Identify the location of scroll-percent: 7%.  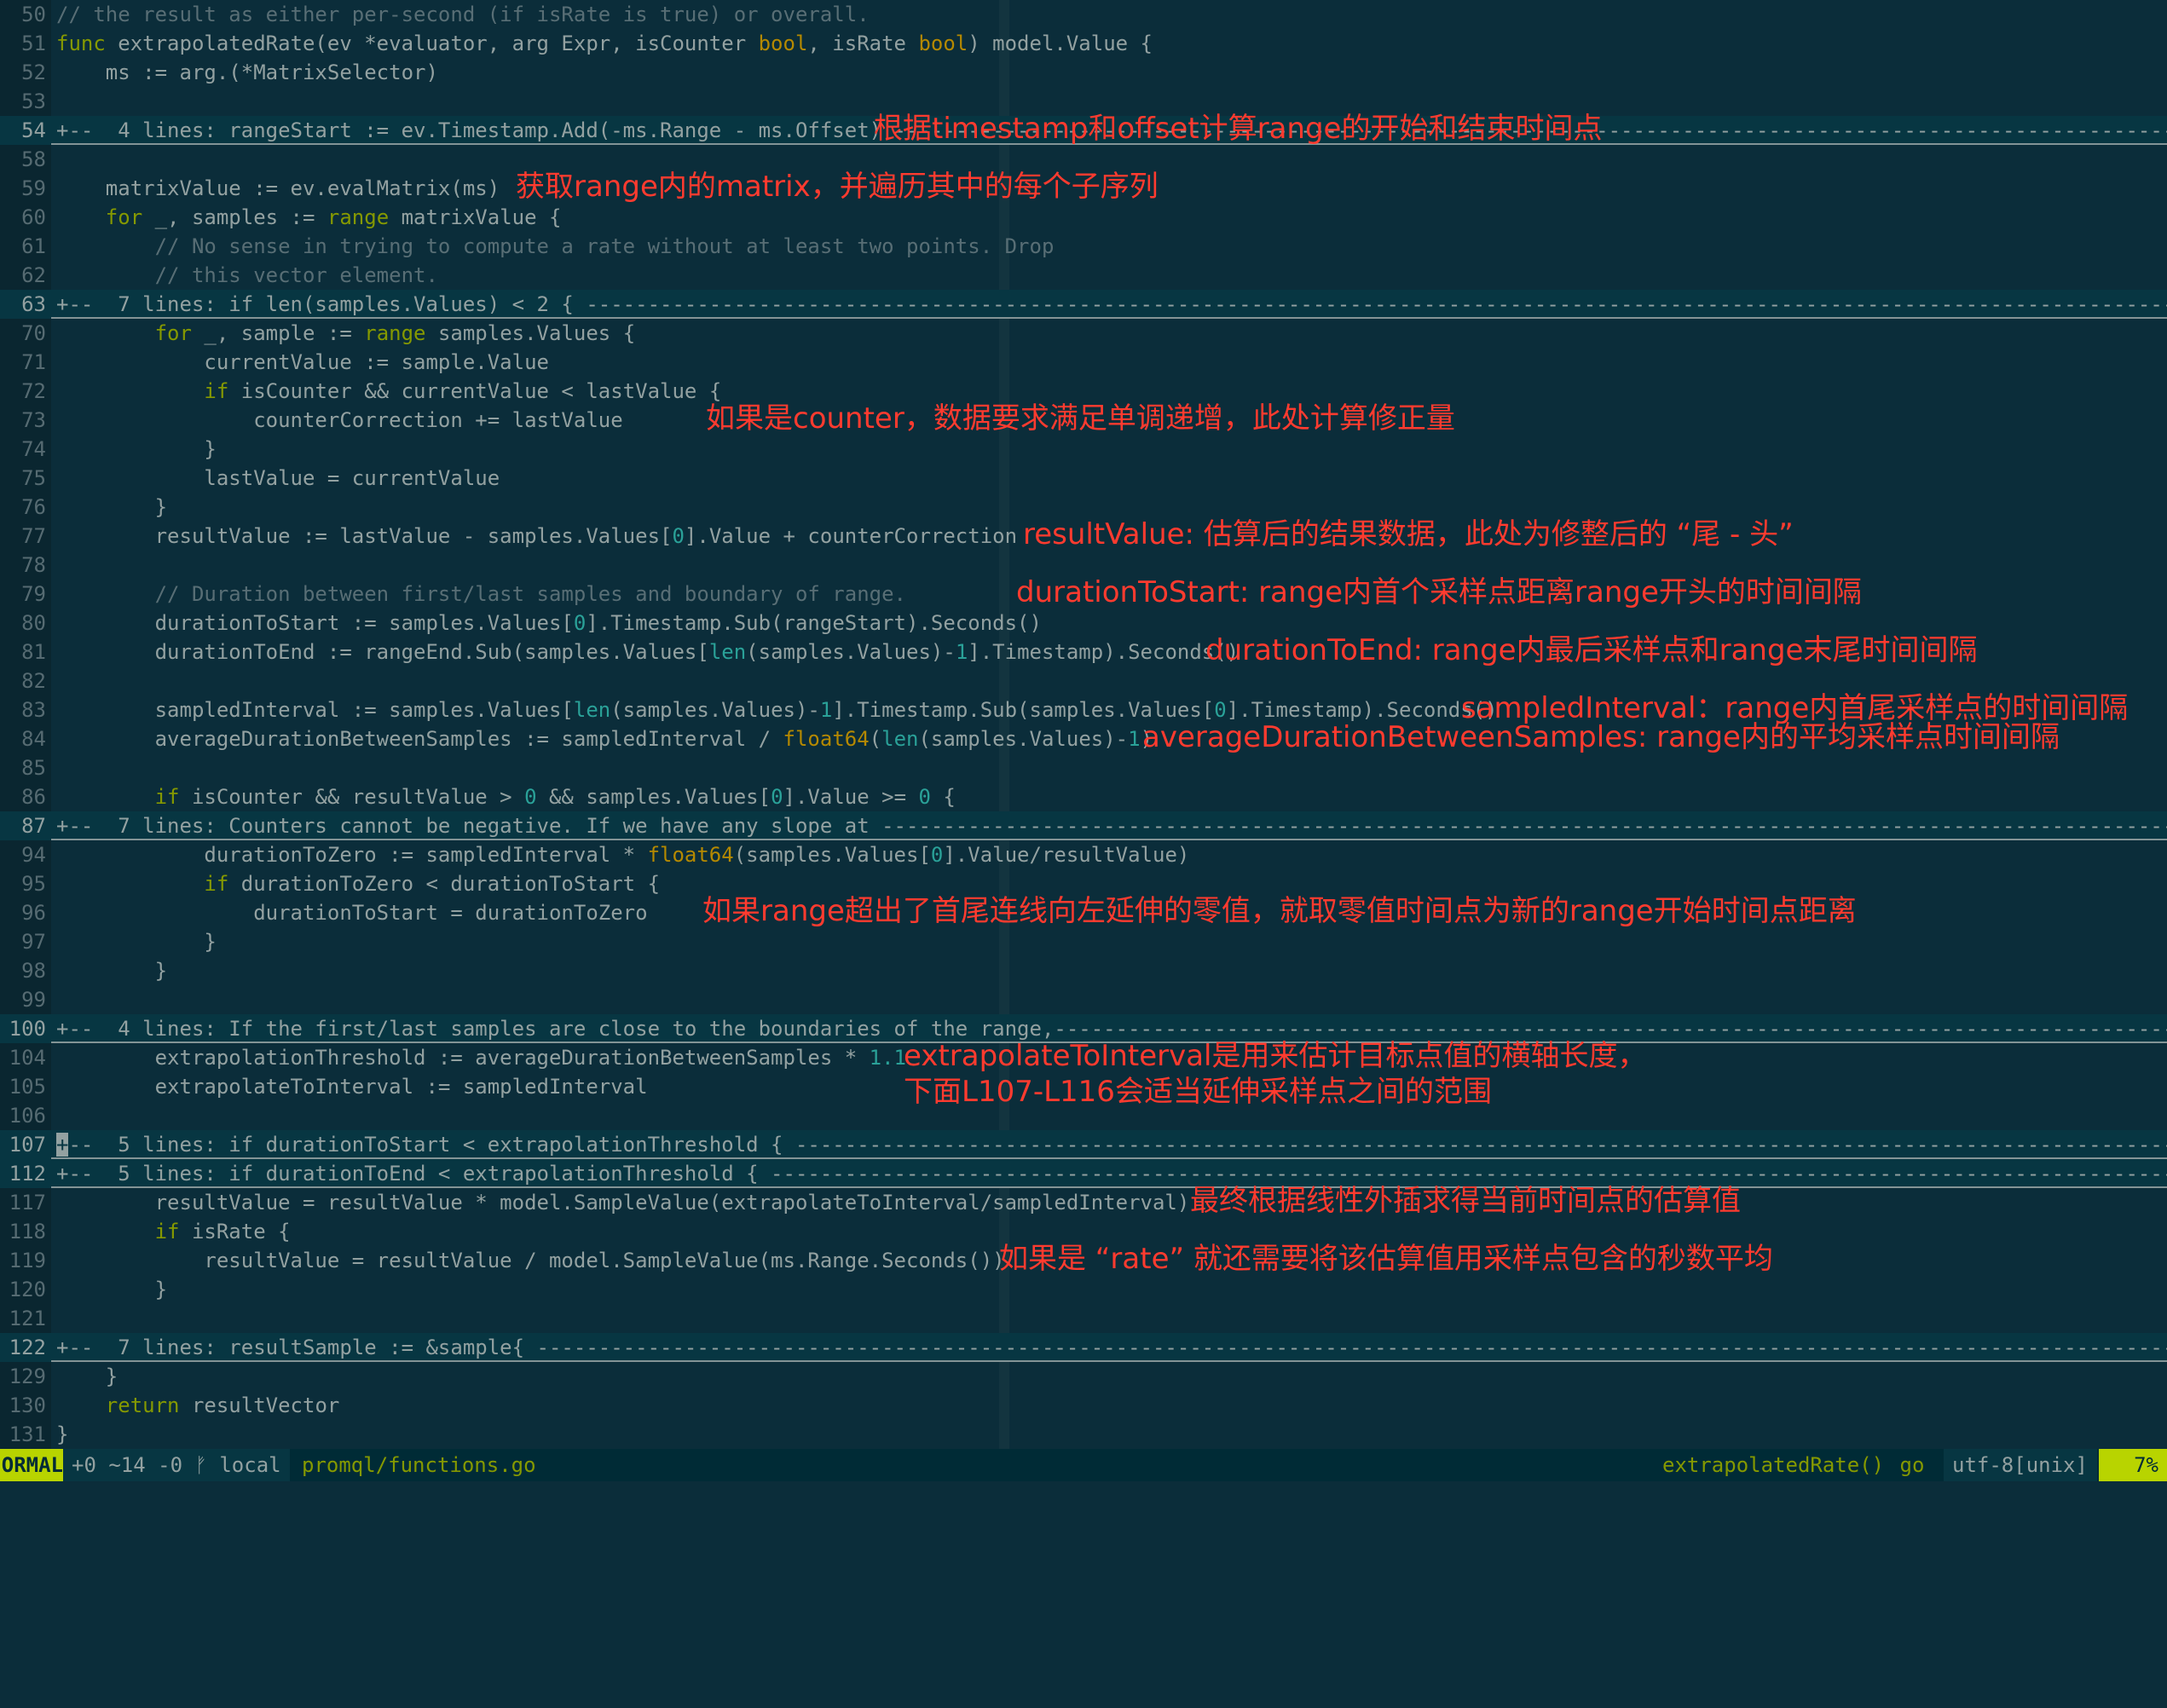
(2133, 1465).